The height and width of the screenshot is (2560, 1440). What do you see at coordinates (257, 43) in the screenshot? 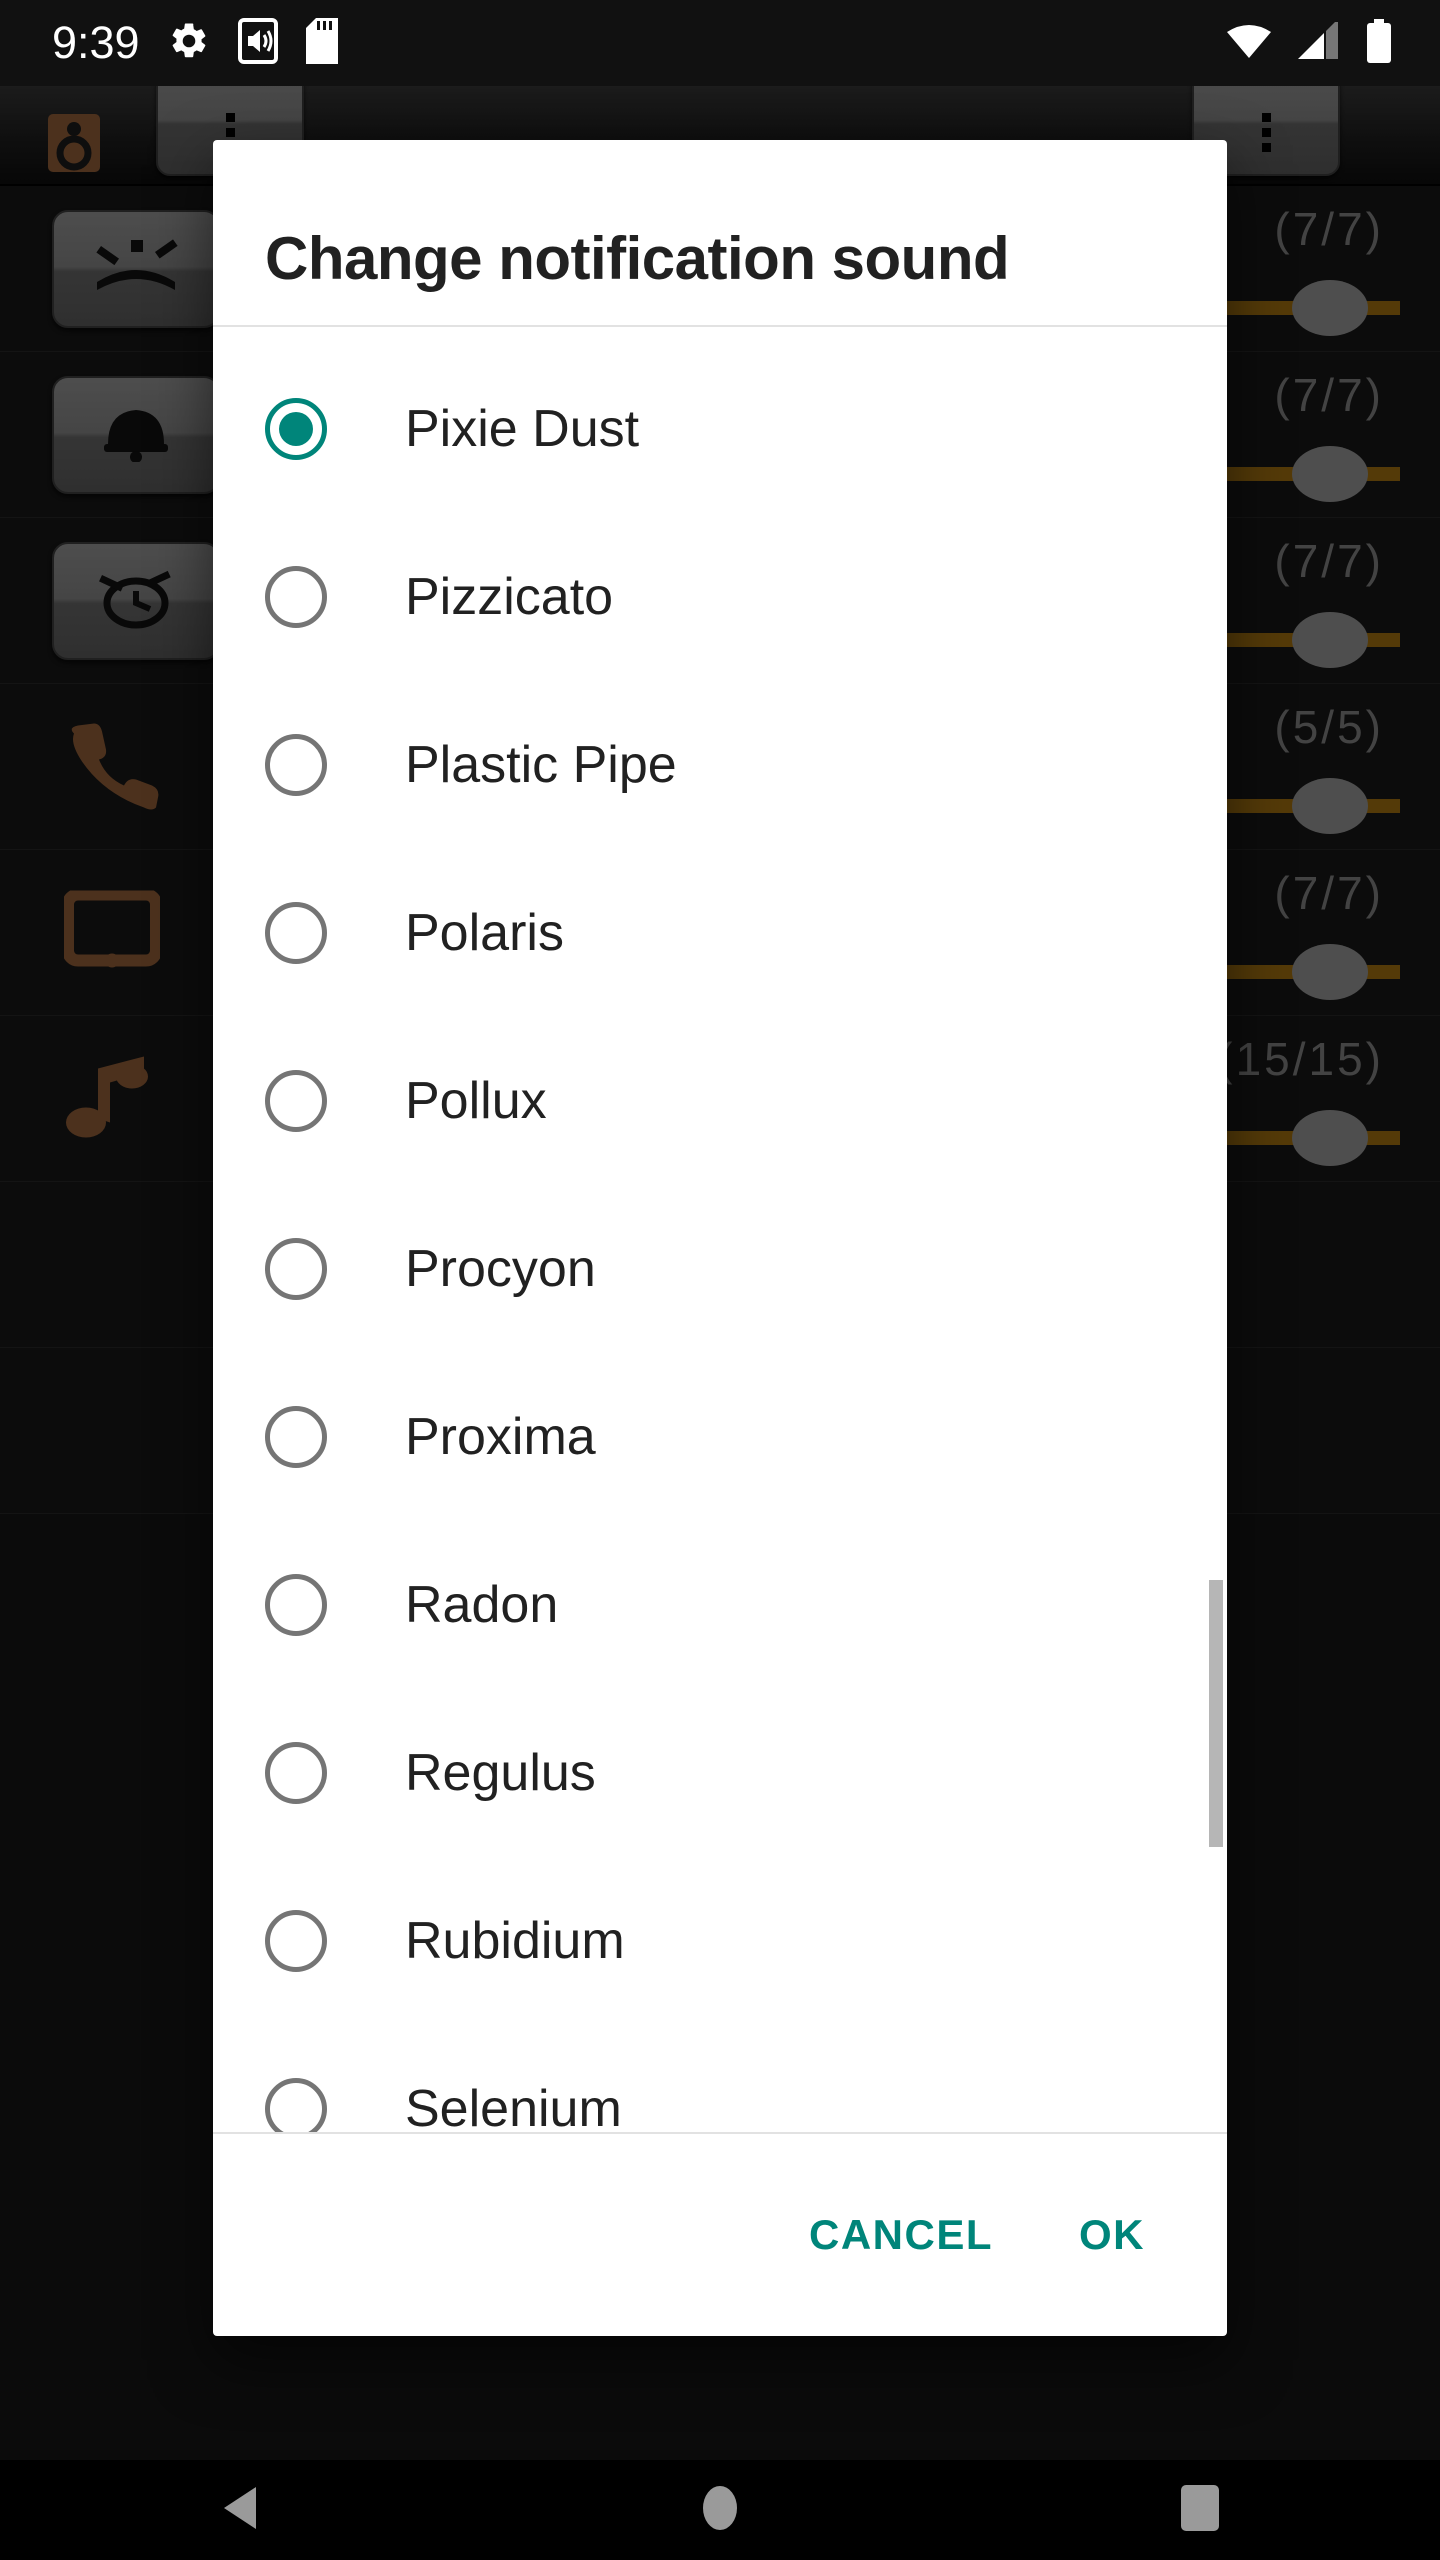
I see `volume-box-icon` at bounding box center [257, 43].